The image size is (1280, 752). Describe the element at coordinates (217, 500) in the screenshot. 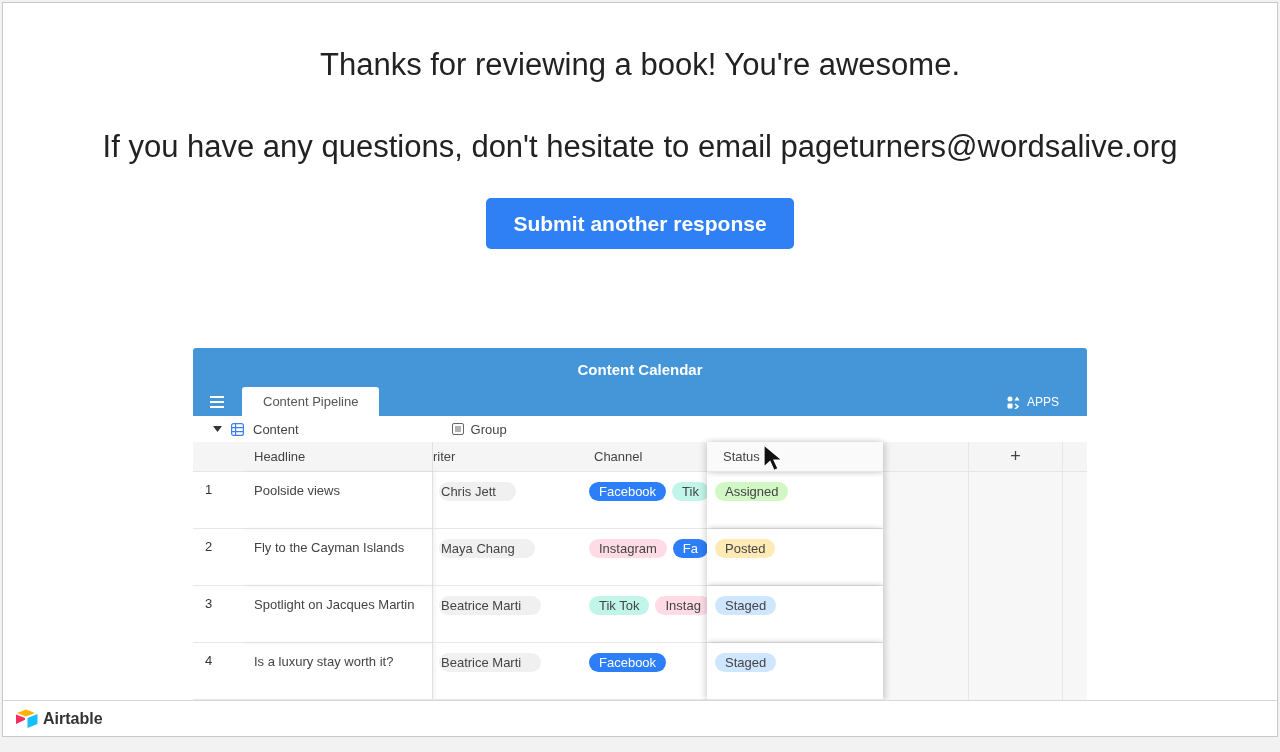

I see `row-number: 1` at that location.